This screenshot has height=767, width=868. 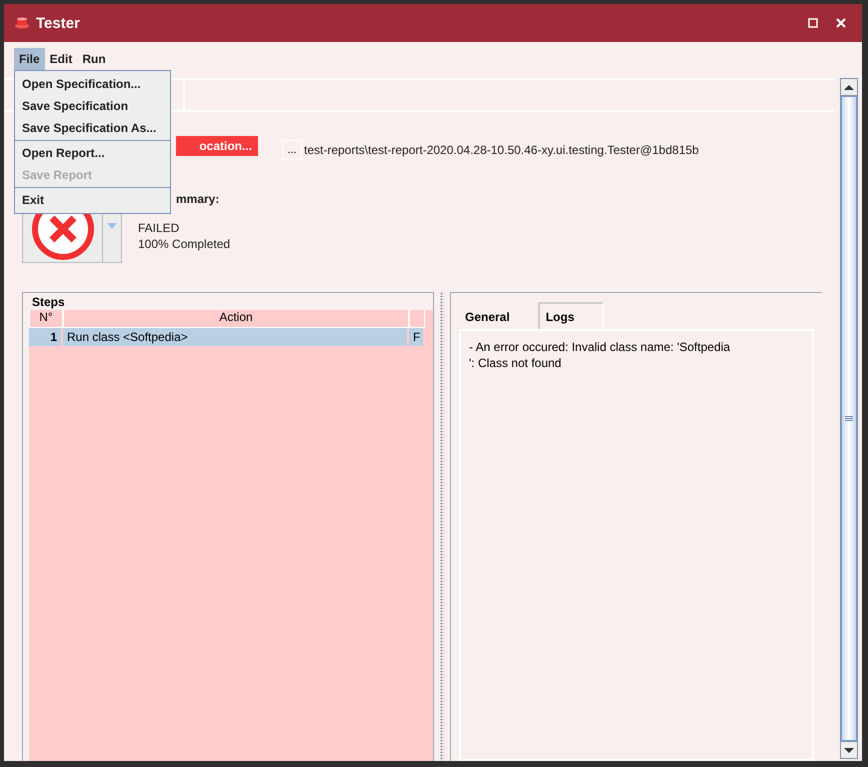 I want to click on grip-icon, so click(x=849, y=418).